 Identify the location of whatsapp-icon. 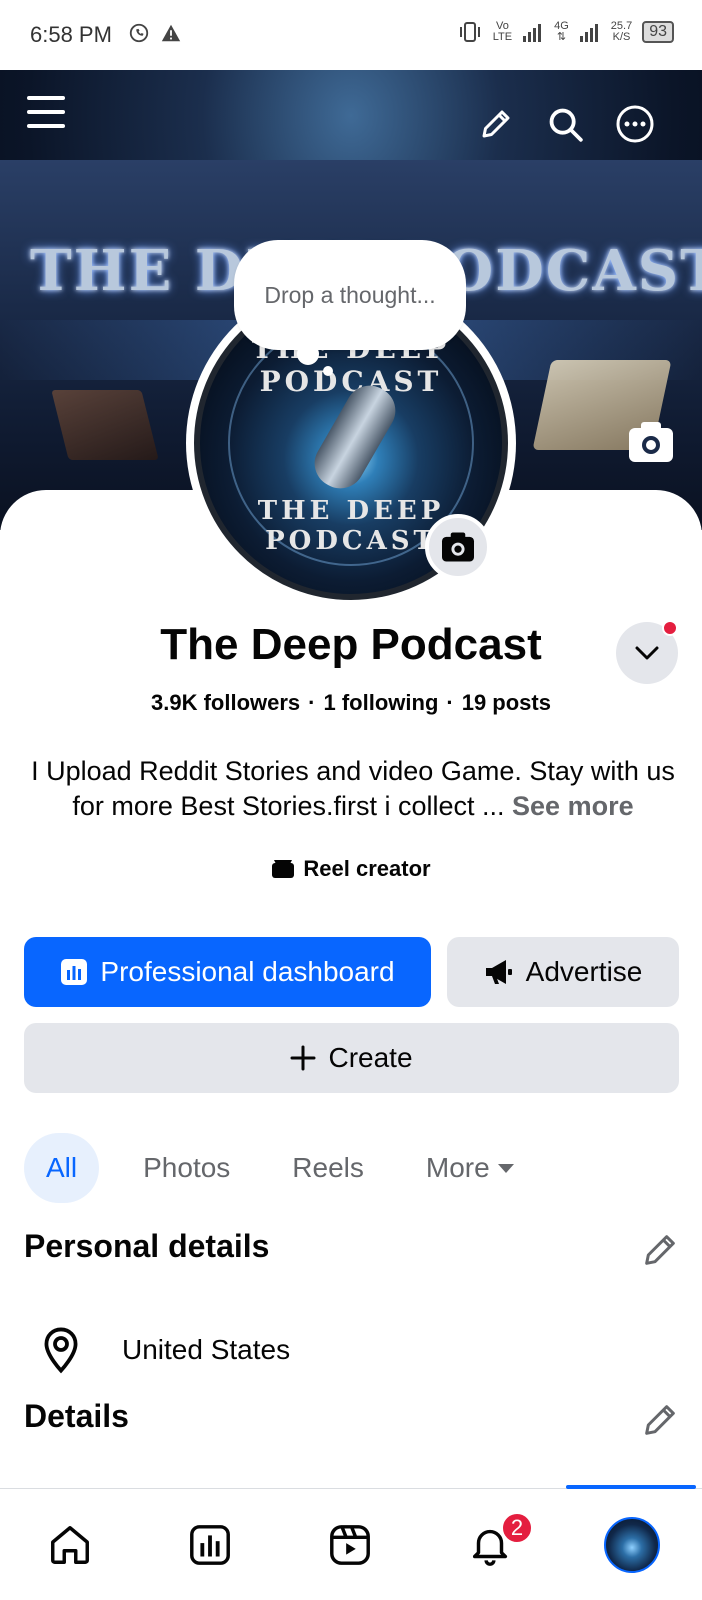
(139, 33).